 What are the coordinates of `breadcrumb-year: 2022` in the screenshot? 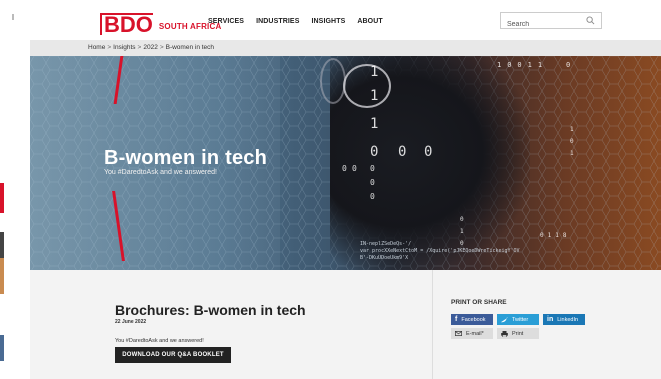 It's located at (150, 47).